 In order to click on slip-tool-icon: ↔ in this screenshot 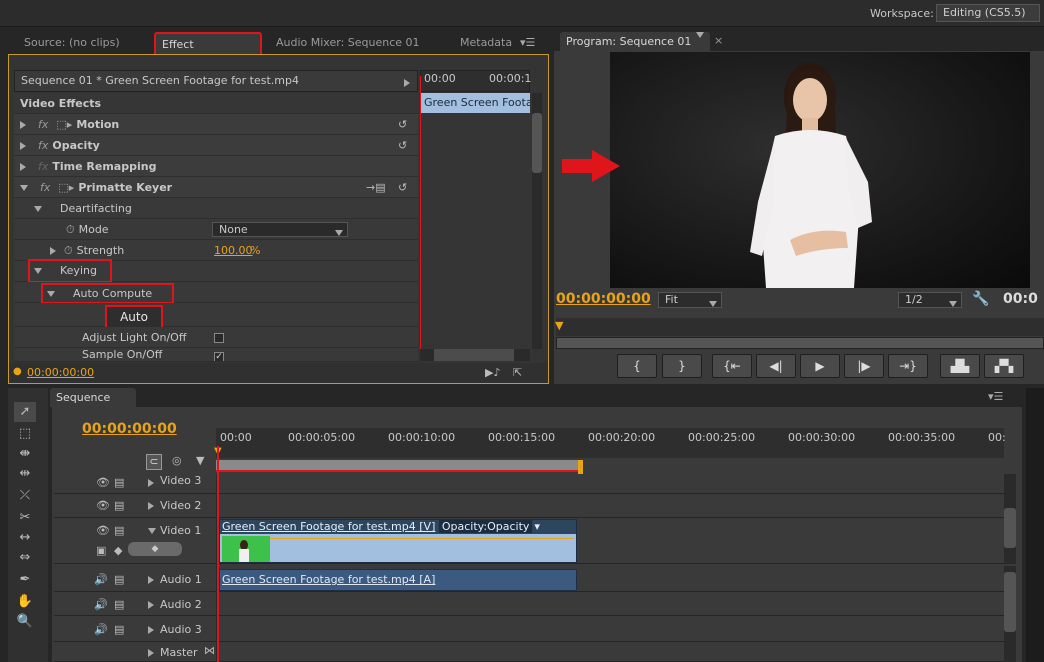, I will do `click(25, 538)`.